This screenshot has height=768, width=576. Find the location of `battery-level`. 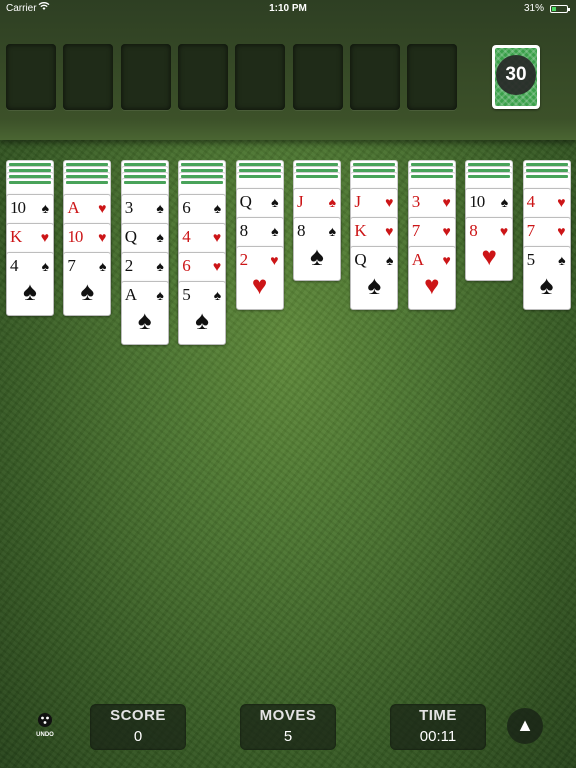

battery-level is located at coordinates (554, 9).